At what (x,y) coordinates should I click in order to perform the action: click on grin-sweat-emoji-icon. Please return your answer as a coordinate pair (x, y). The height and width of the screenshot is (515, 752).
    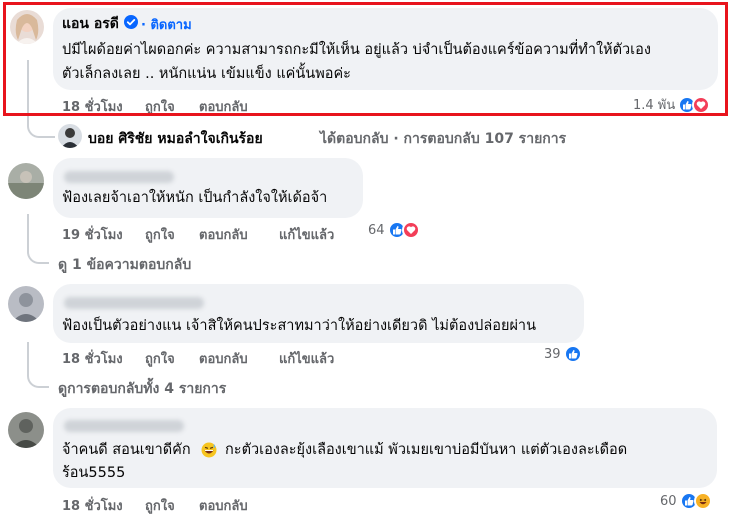
    Looking at the image, I should click on (209, 450).